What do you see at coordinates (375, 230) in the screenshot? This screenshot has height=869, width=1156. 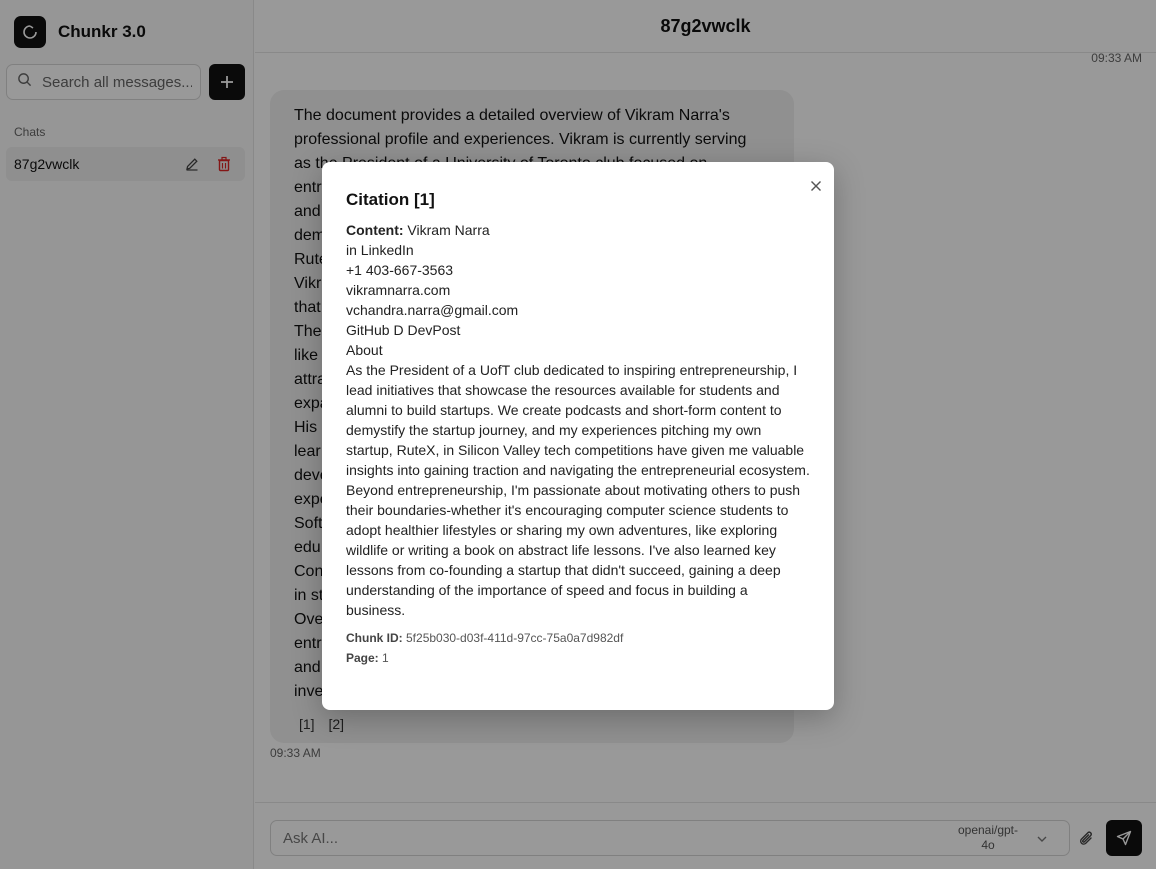 I see `content-label: Content:` at bounding box center [375, 230].